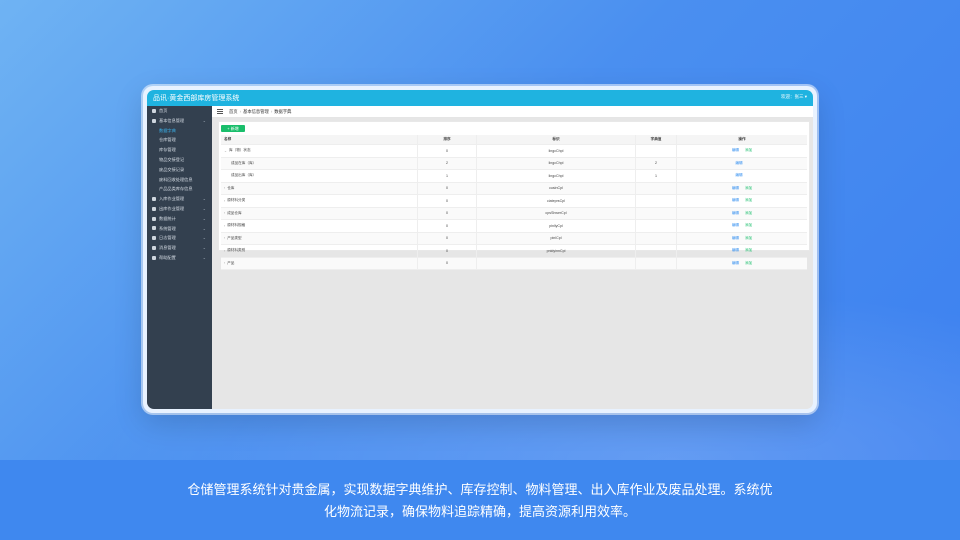  Describe the element at coordinates (556, 139) in the screenshot. I see `column-header: 标识` at that location.